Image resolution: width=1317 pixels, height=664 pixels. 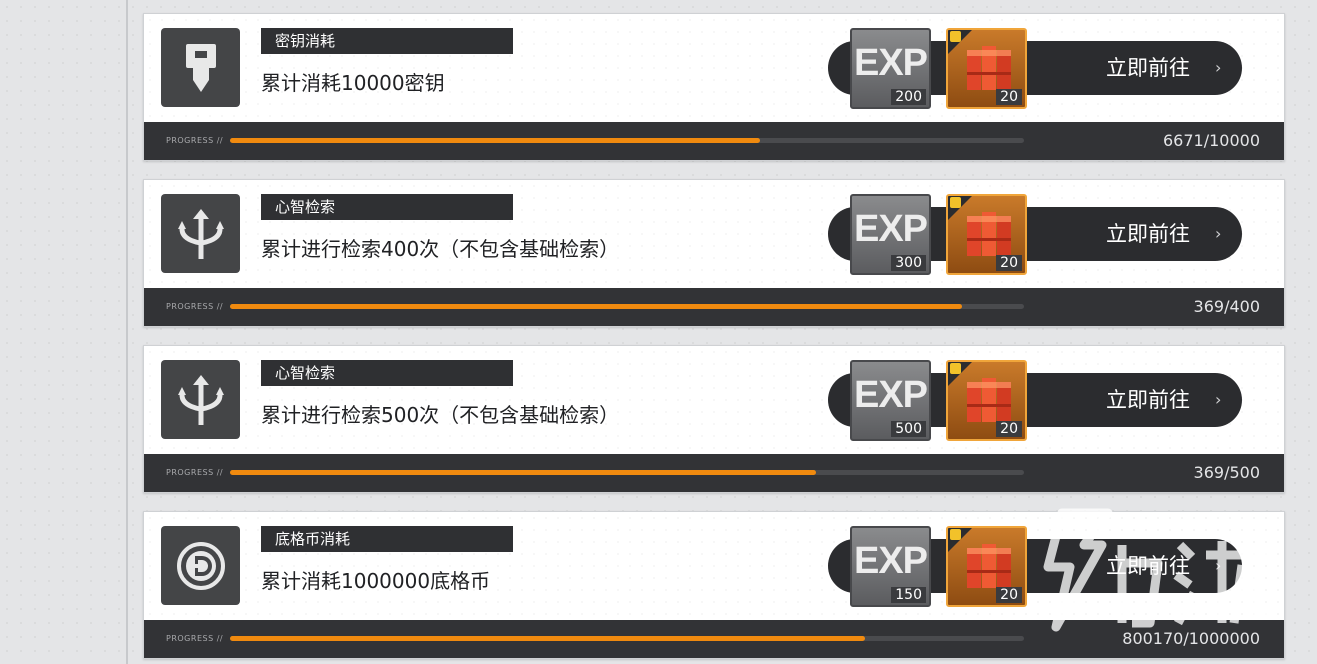 I want to click on task-description: 累计消耗10000密钥, so click(x=353, y=83).